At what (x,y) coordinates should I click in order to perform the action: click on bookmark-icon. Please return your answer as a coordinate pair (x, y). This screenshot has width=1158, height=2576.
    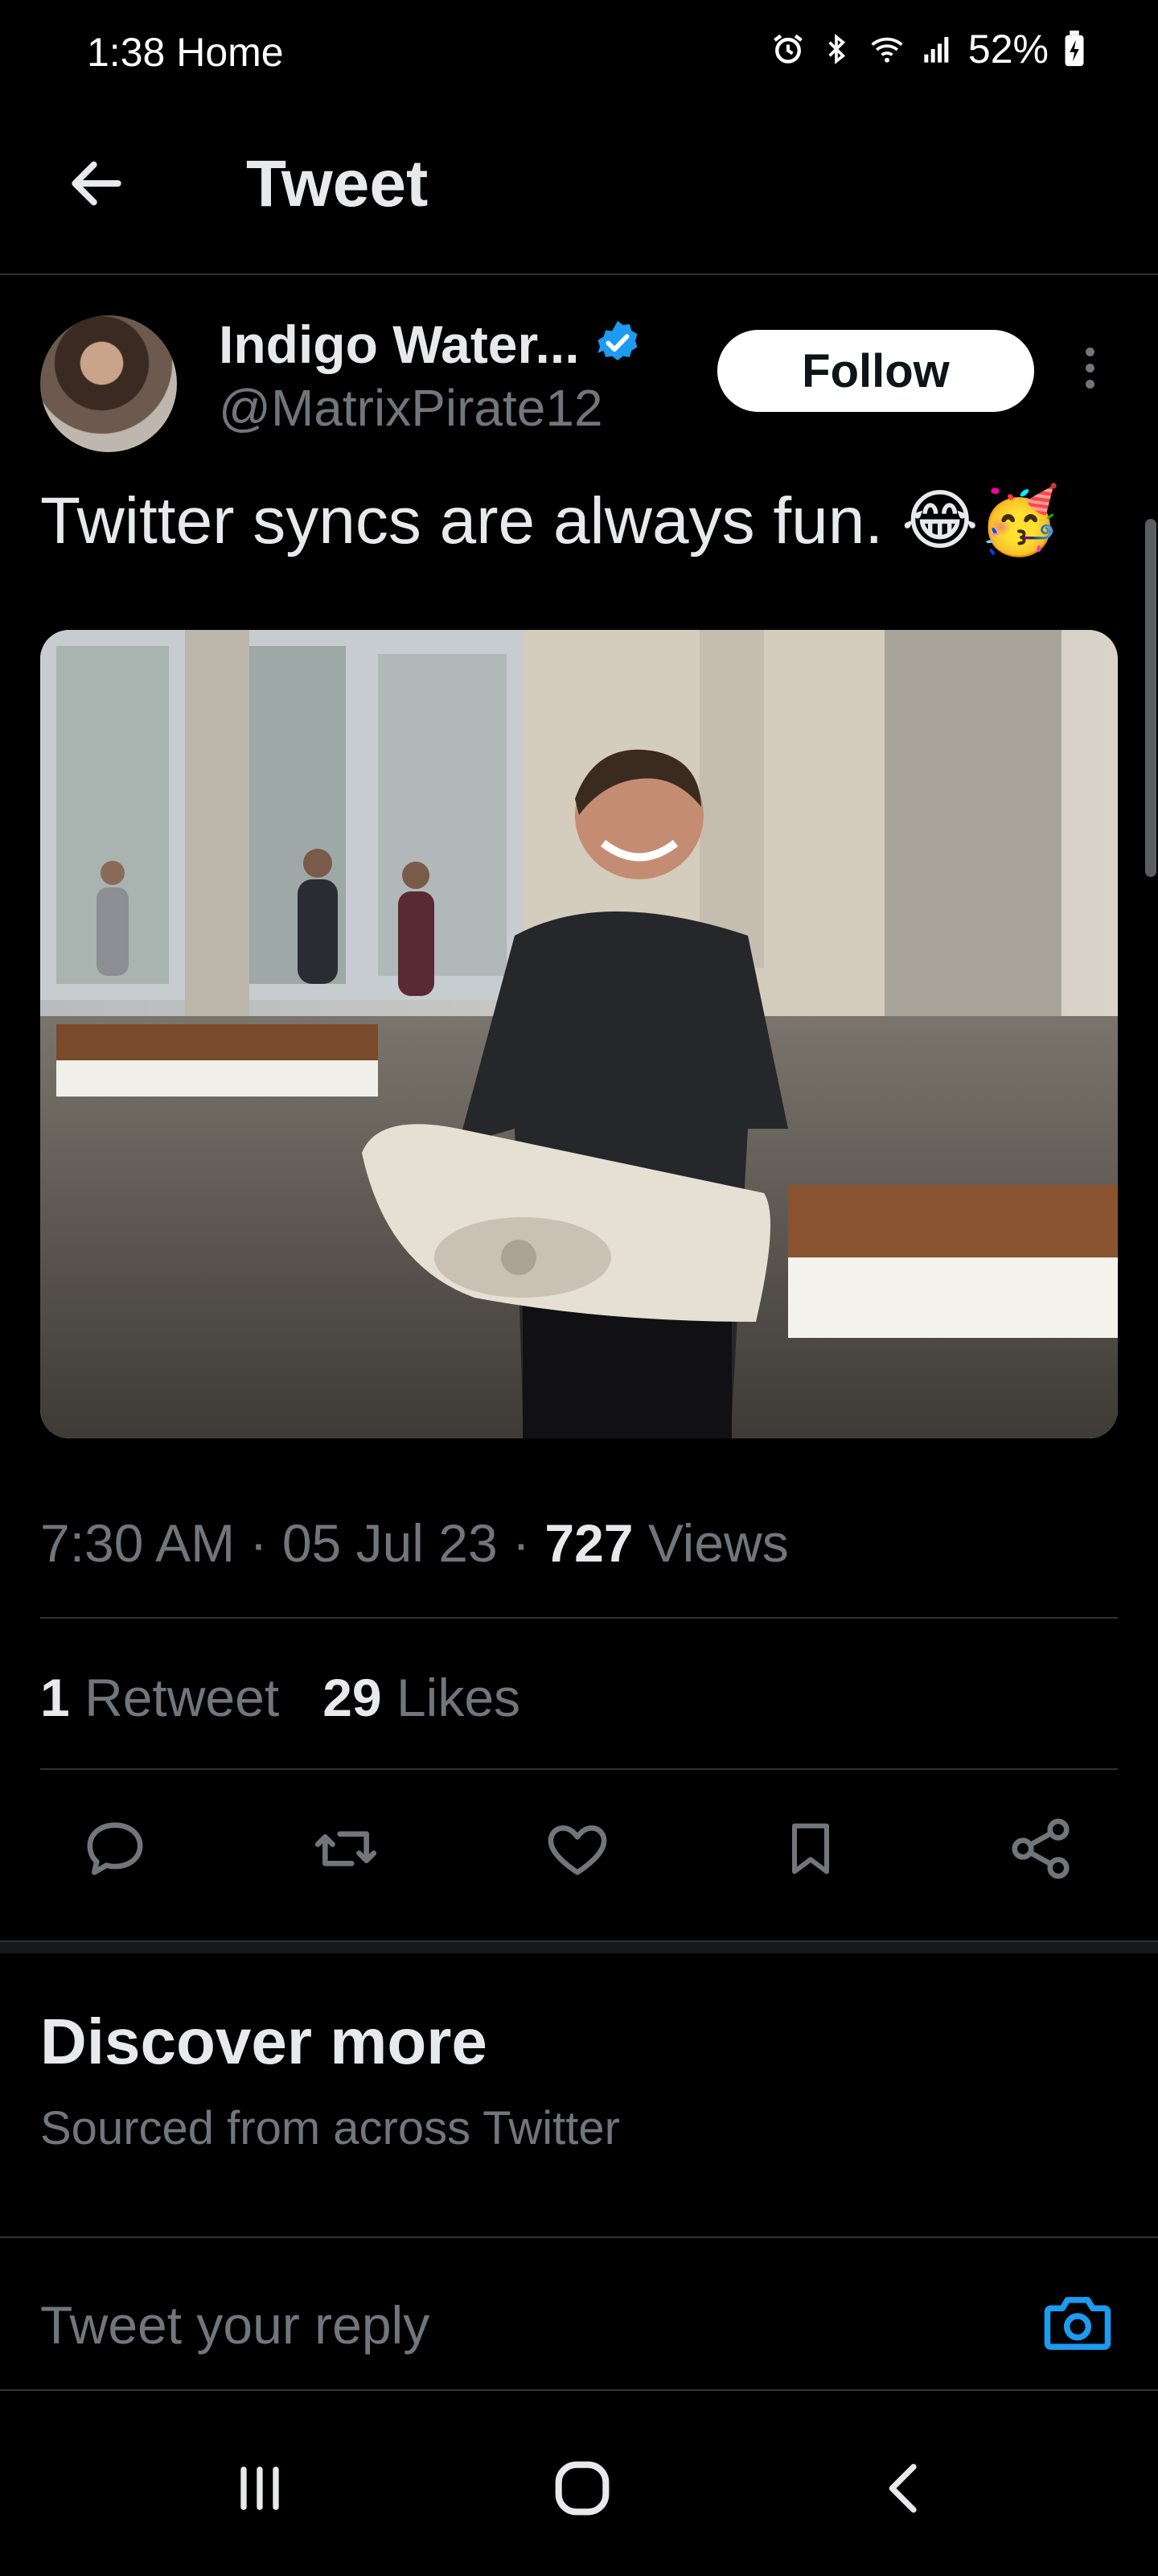
    Looking at the image, I should click on (810, 1850).